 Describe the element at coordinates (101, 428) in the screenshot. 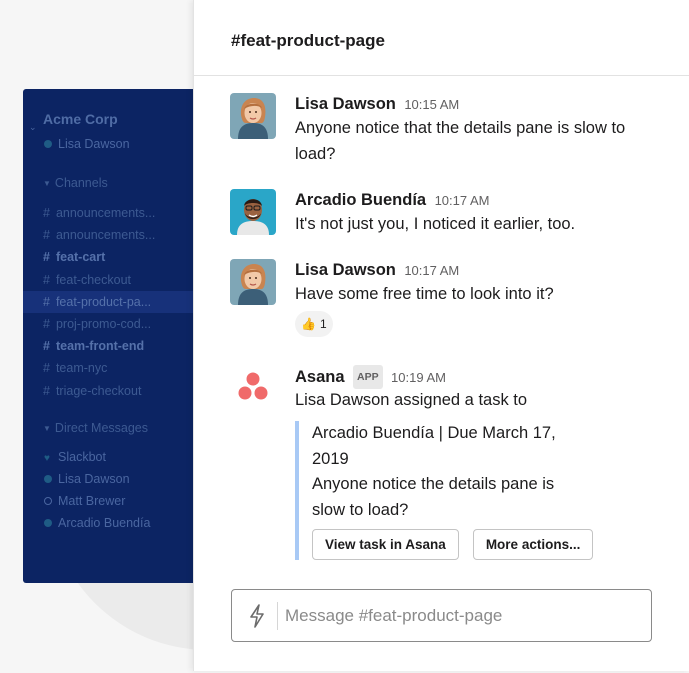

I see `dm-header-label: Direct Messages` at that location.